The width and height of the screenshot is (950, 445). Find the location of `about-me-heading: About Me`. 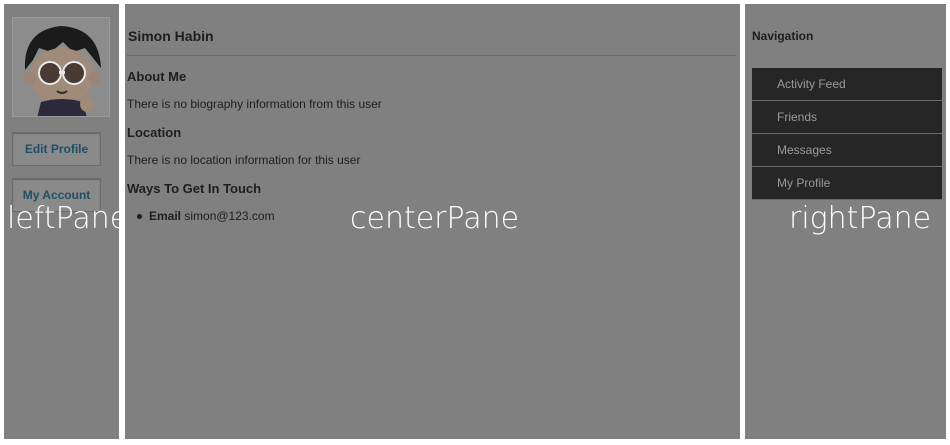

about-me-heading: About Me is located at coordinates (157, 76).